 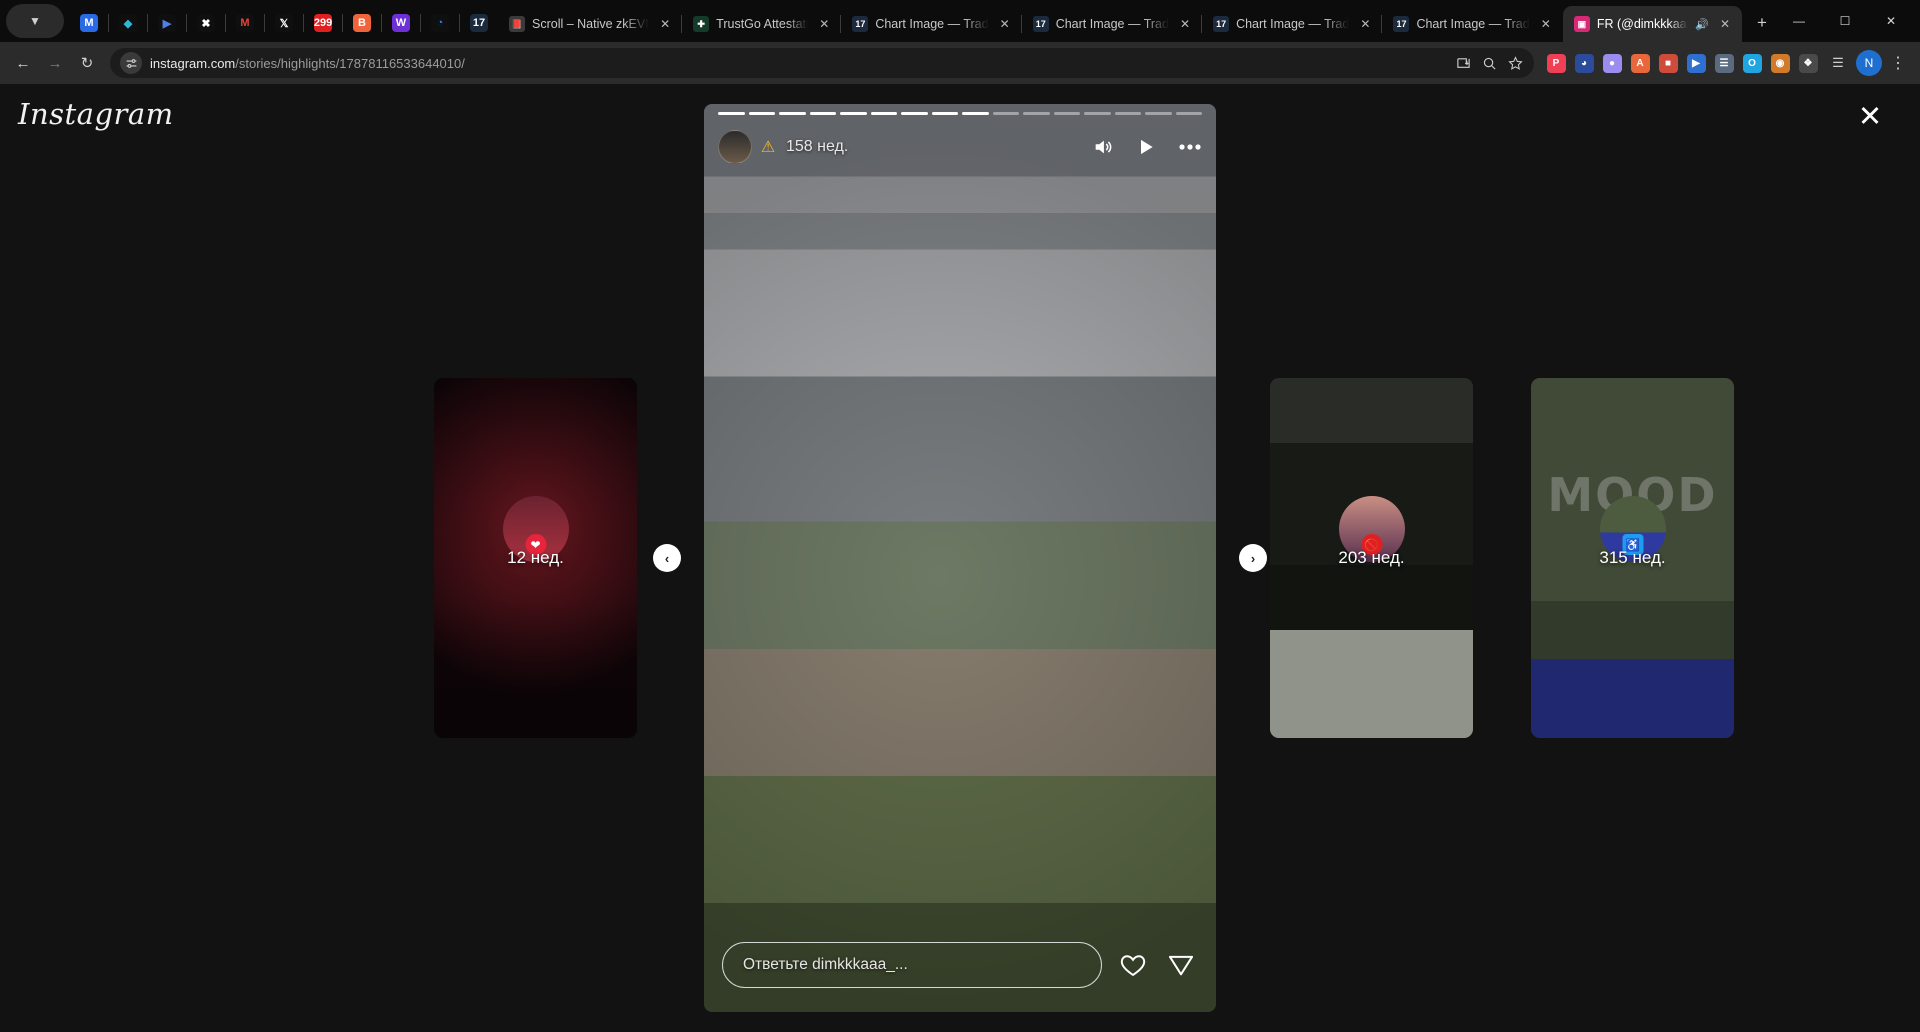 What do you see at coordinates (1371, 558) in the screenshot?
I see `side-card-next-1: 🚫 203 нед.` at bounding box center [1371, 558].